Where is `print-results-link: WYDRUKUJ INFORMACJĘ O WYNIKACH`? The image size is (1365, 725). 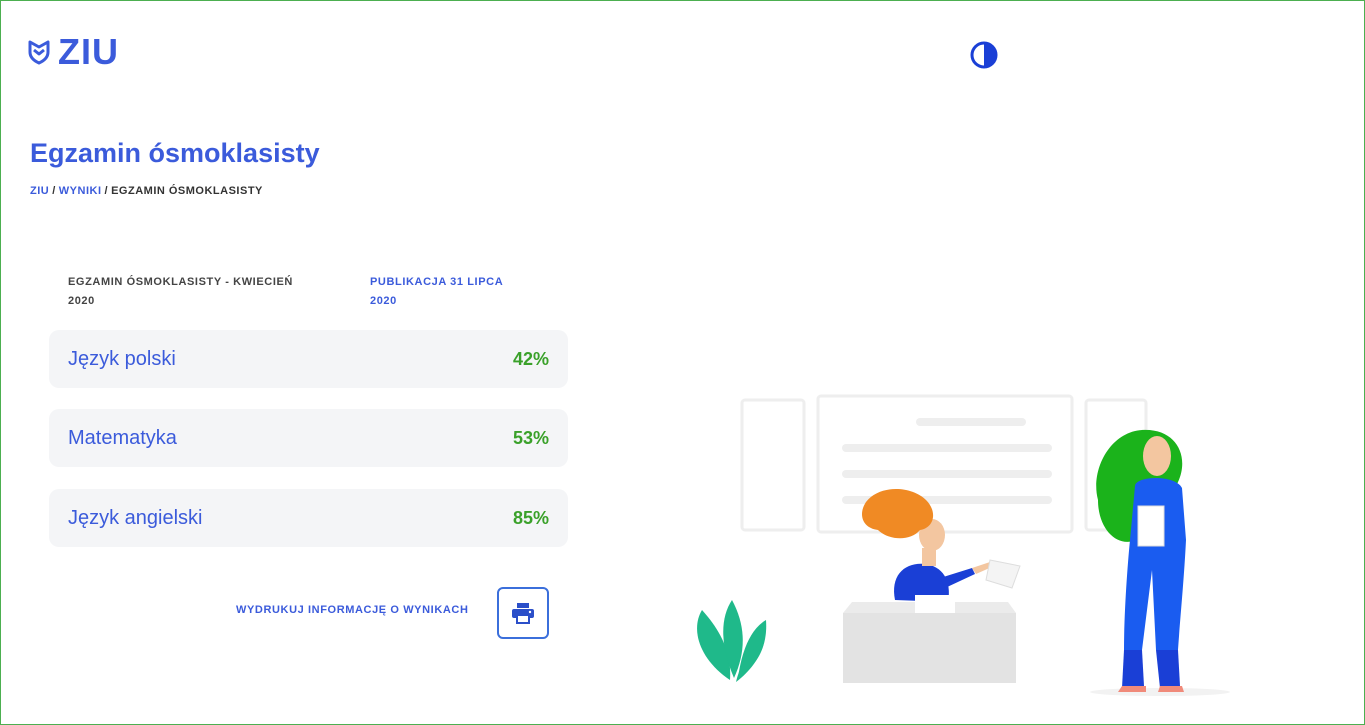 print-results-link: WYDRUKUJ INFORMACJĘ O WYNIKACH is located at coordinates (352, 610).